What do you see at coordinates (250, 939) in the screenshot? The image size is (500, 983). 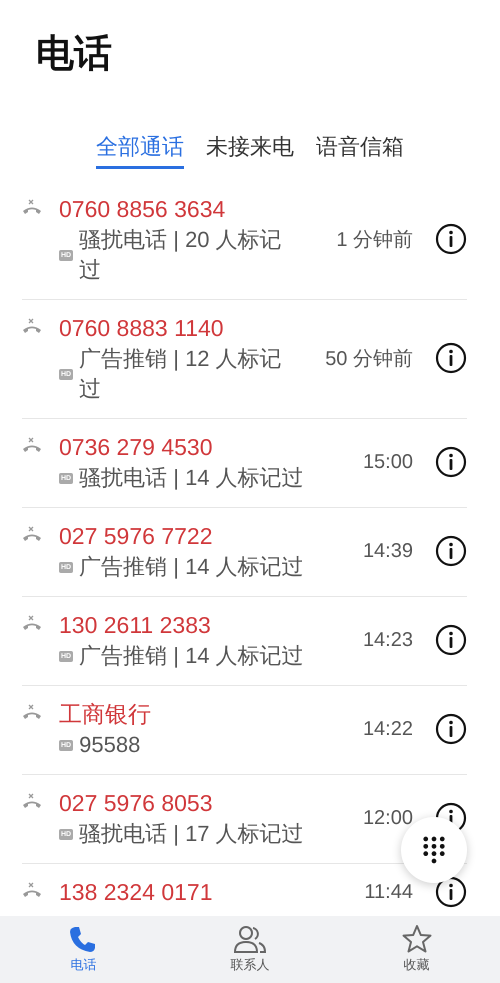 I see `contacts-icon` at bounding box center [250, 939].